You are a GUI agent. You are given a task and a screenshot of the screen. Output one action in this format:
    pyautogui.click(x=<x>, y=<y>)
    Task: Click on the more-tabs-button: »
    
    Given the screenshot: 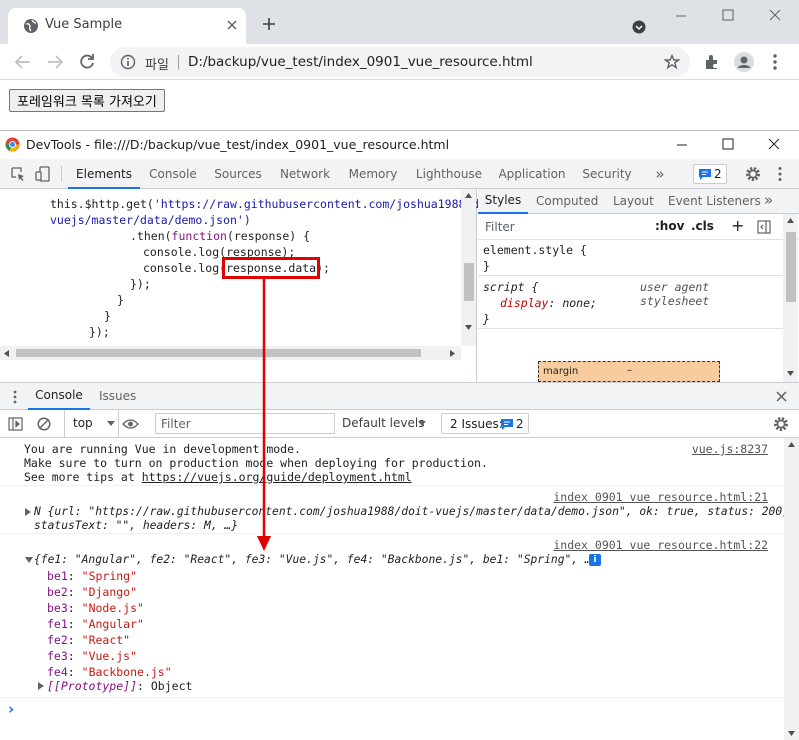 What is the action you would take?
    pyautogui.click(x=660, y=174)
    